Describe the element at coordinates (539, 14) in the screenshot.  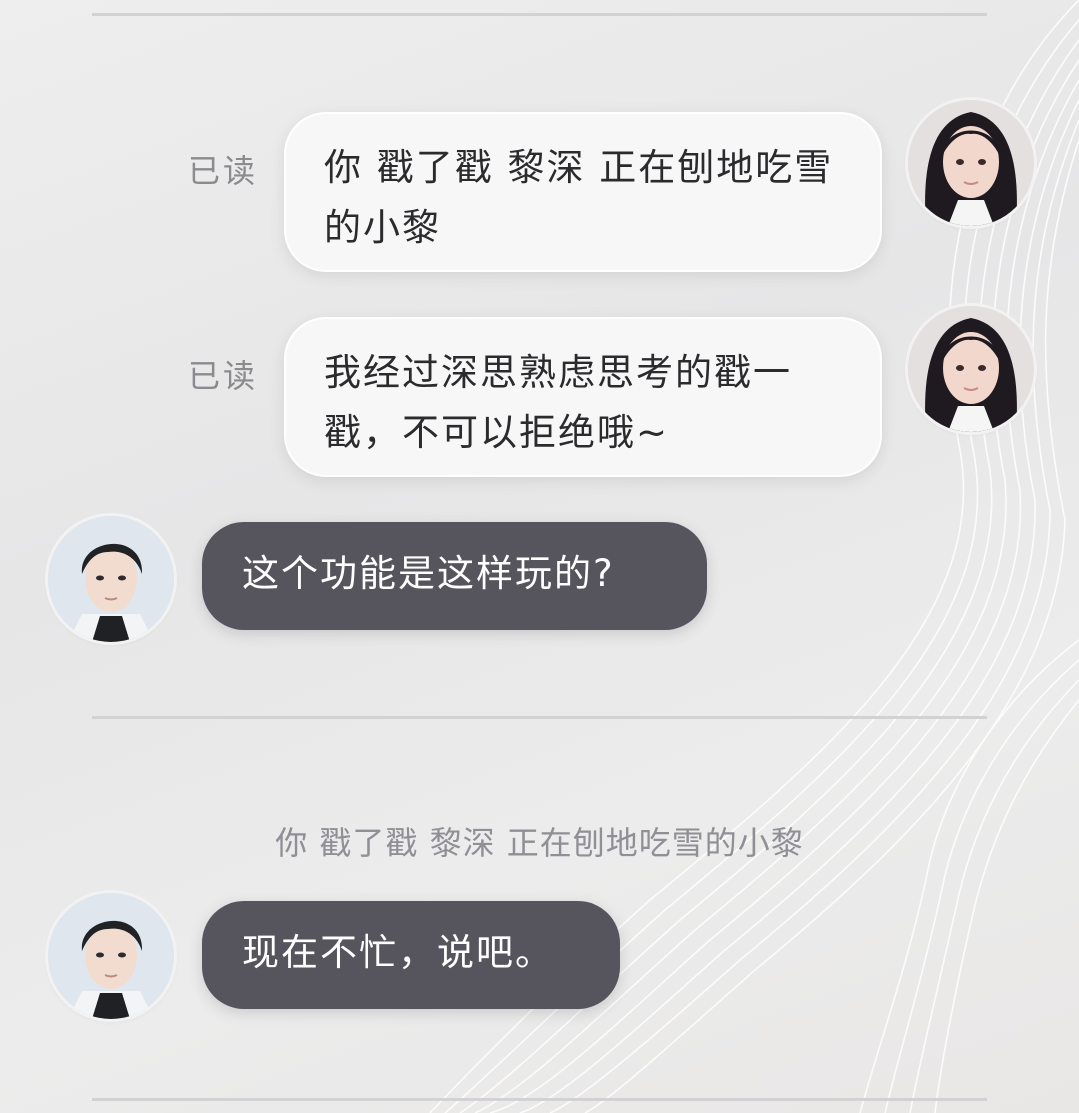
I see `top-divider` at that location.